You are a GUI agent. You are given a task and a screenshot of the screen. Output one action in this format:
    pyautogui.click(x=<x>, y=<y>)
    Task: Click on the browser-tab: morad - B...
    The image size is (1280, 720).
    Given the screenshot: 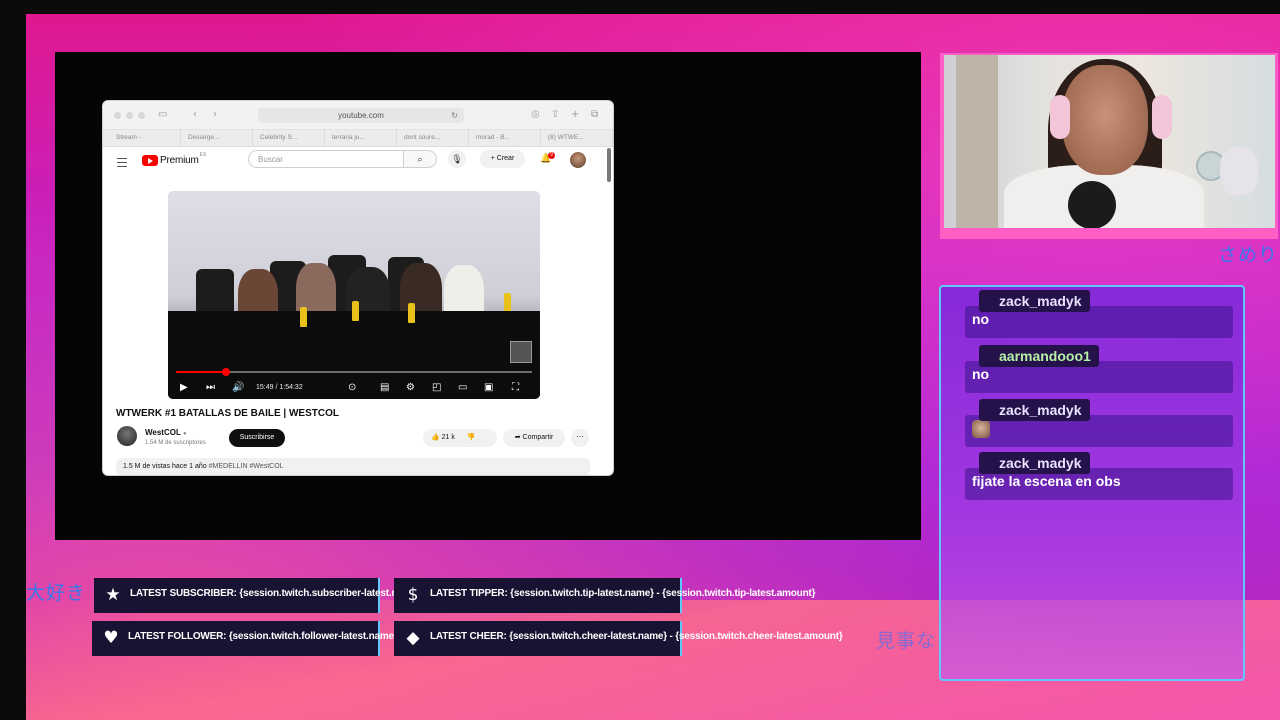 What is the action you would take?
    pyautogui.click(x=507, y=138)
    